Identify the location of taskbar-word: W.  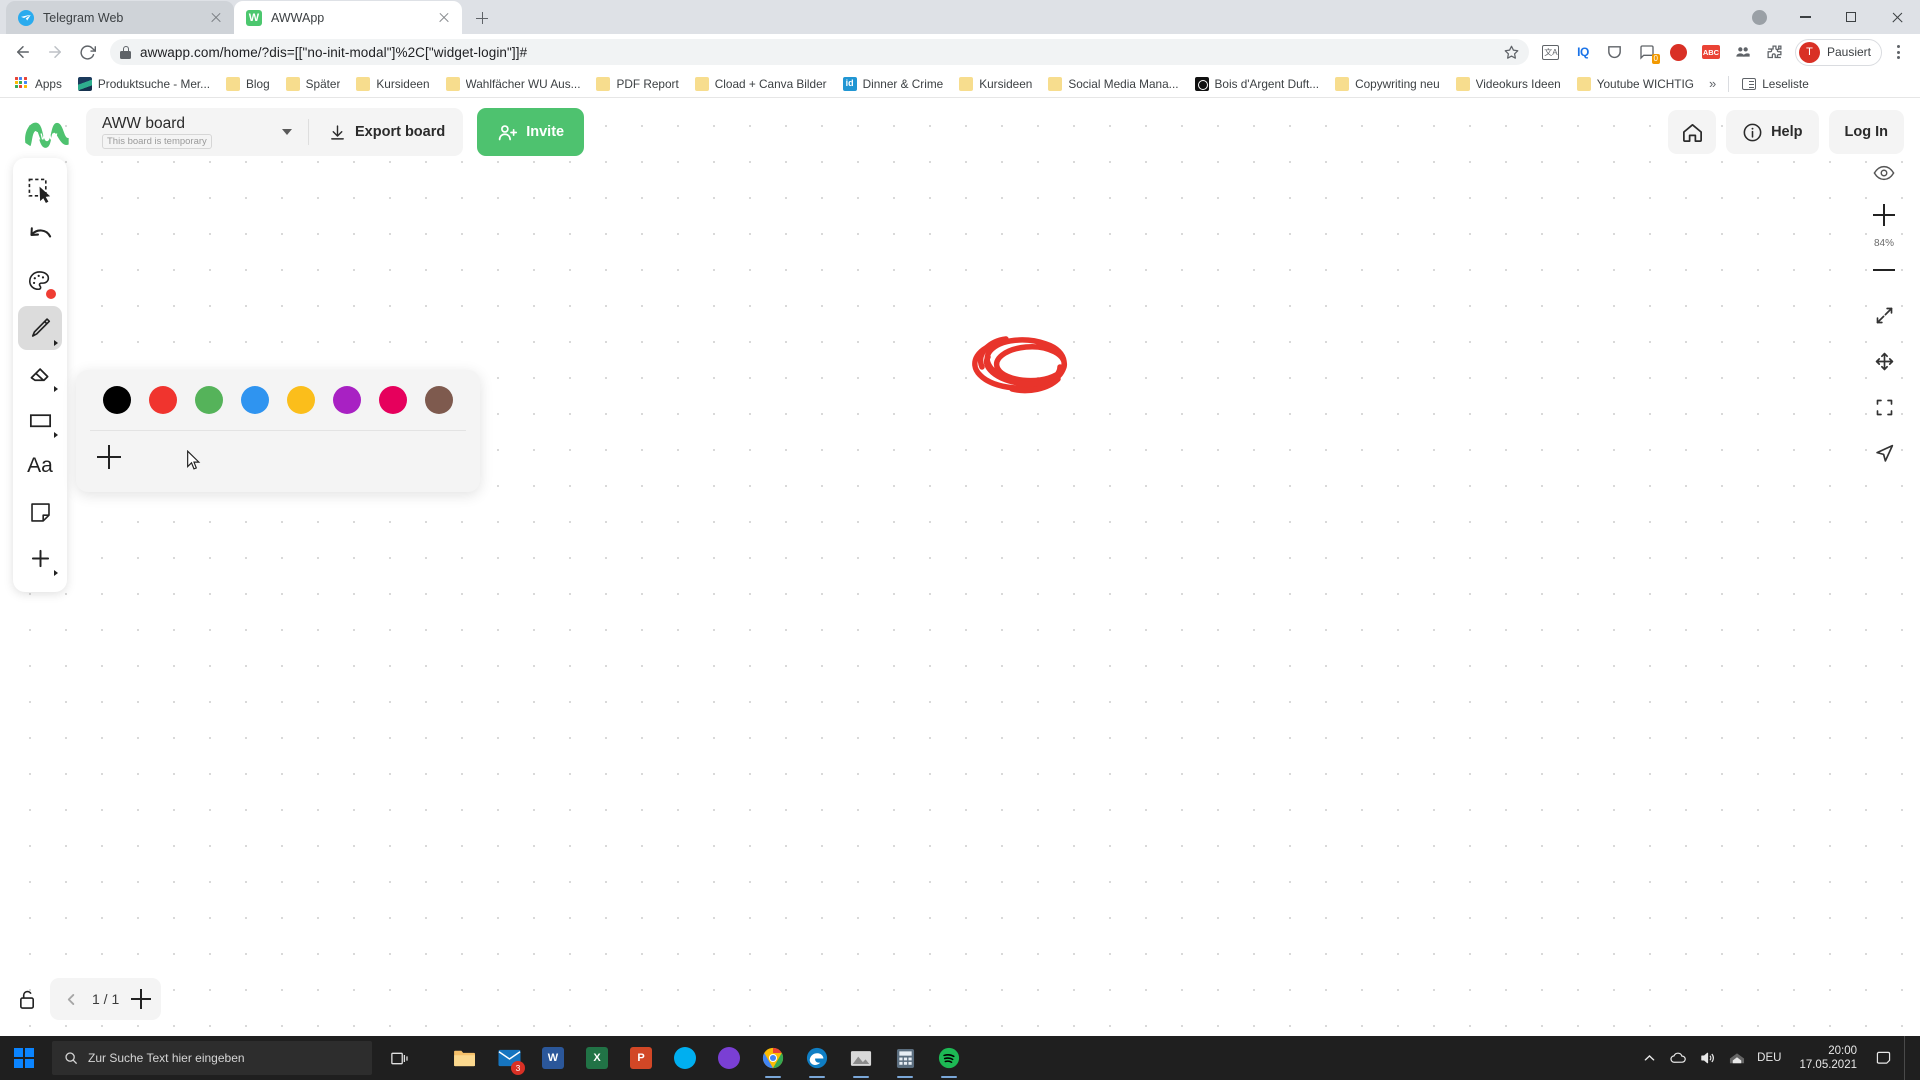
(553, 1058).